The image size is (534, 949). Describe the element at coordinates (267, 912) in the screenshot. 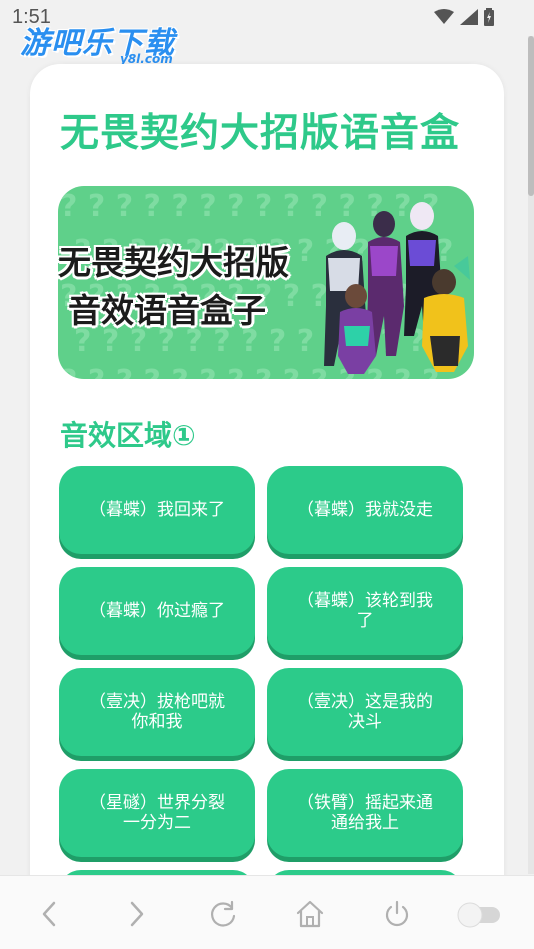

I see `bottom-nav` at that location.